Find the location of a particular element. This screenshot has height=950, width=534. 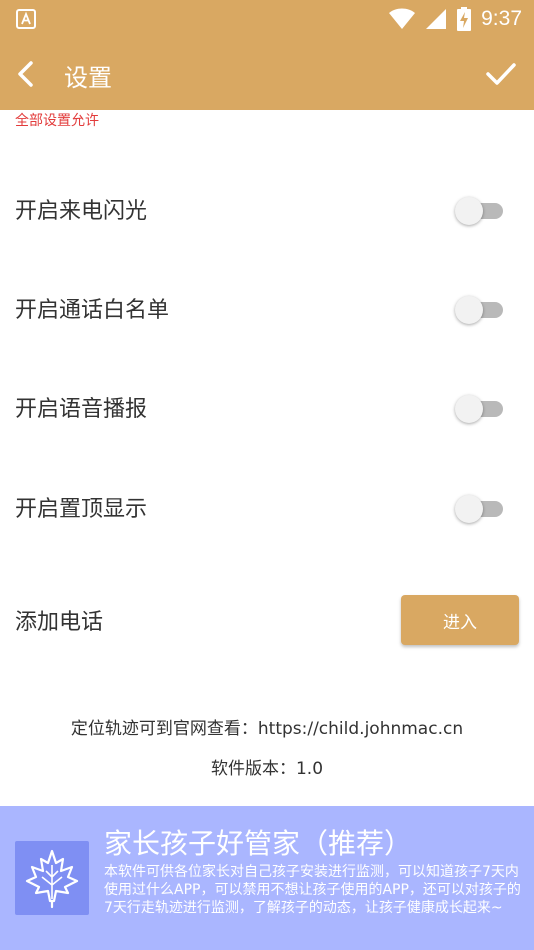

call-whitelist-toggle is located at coordinates (479, 309).